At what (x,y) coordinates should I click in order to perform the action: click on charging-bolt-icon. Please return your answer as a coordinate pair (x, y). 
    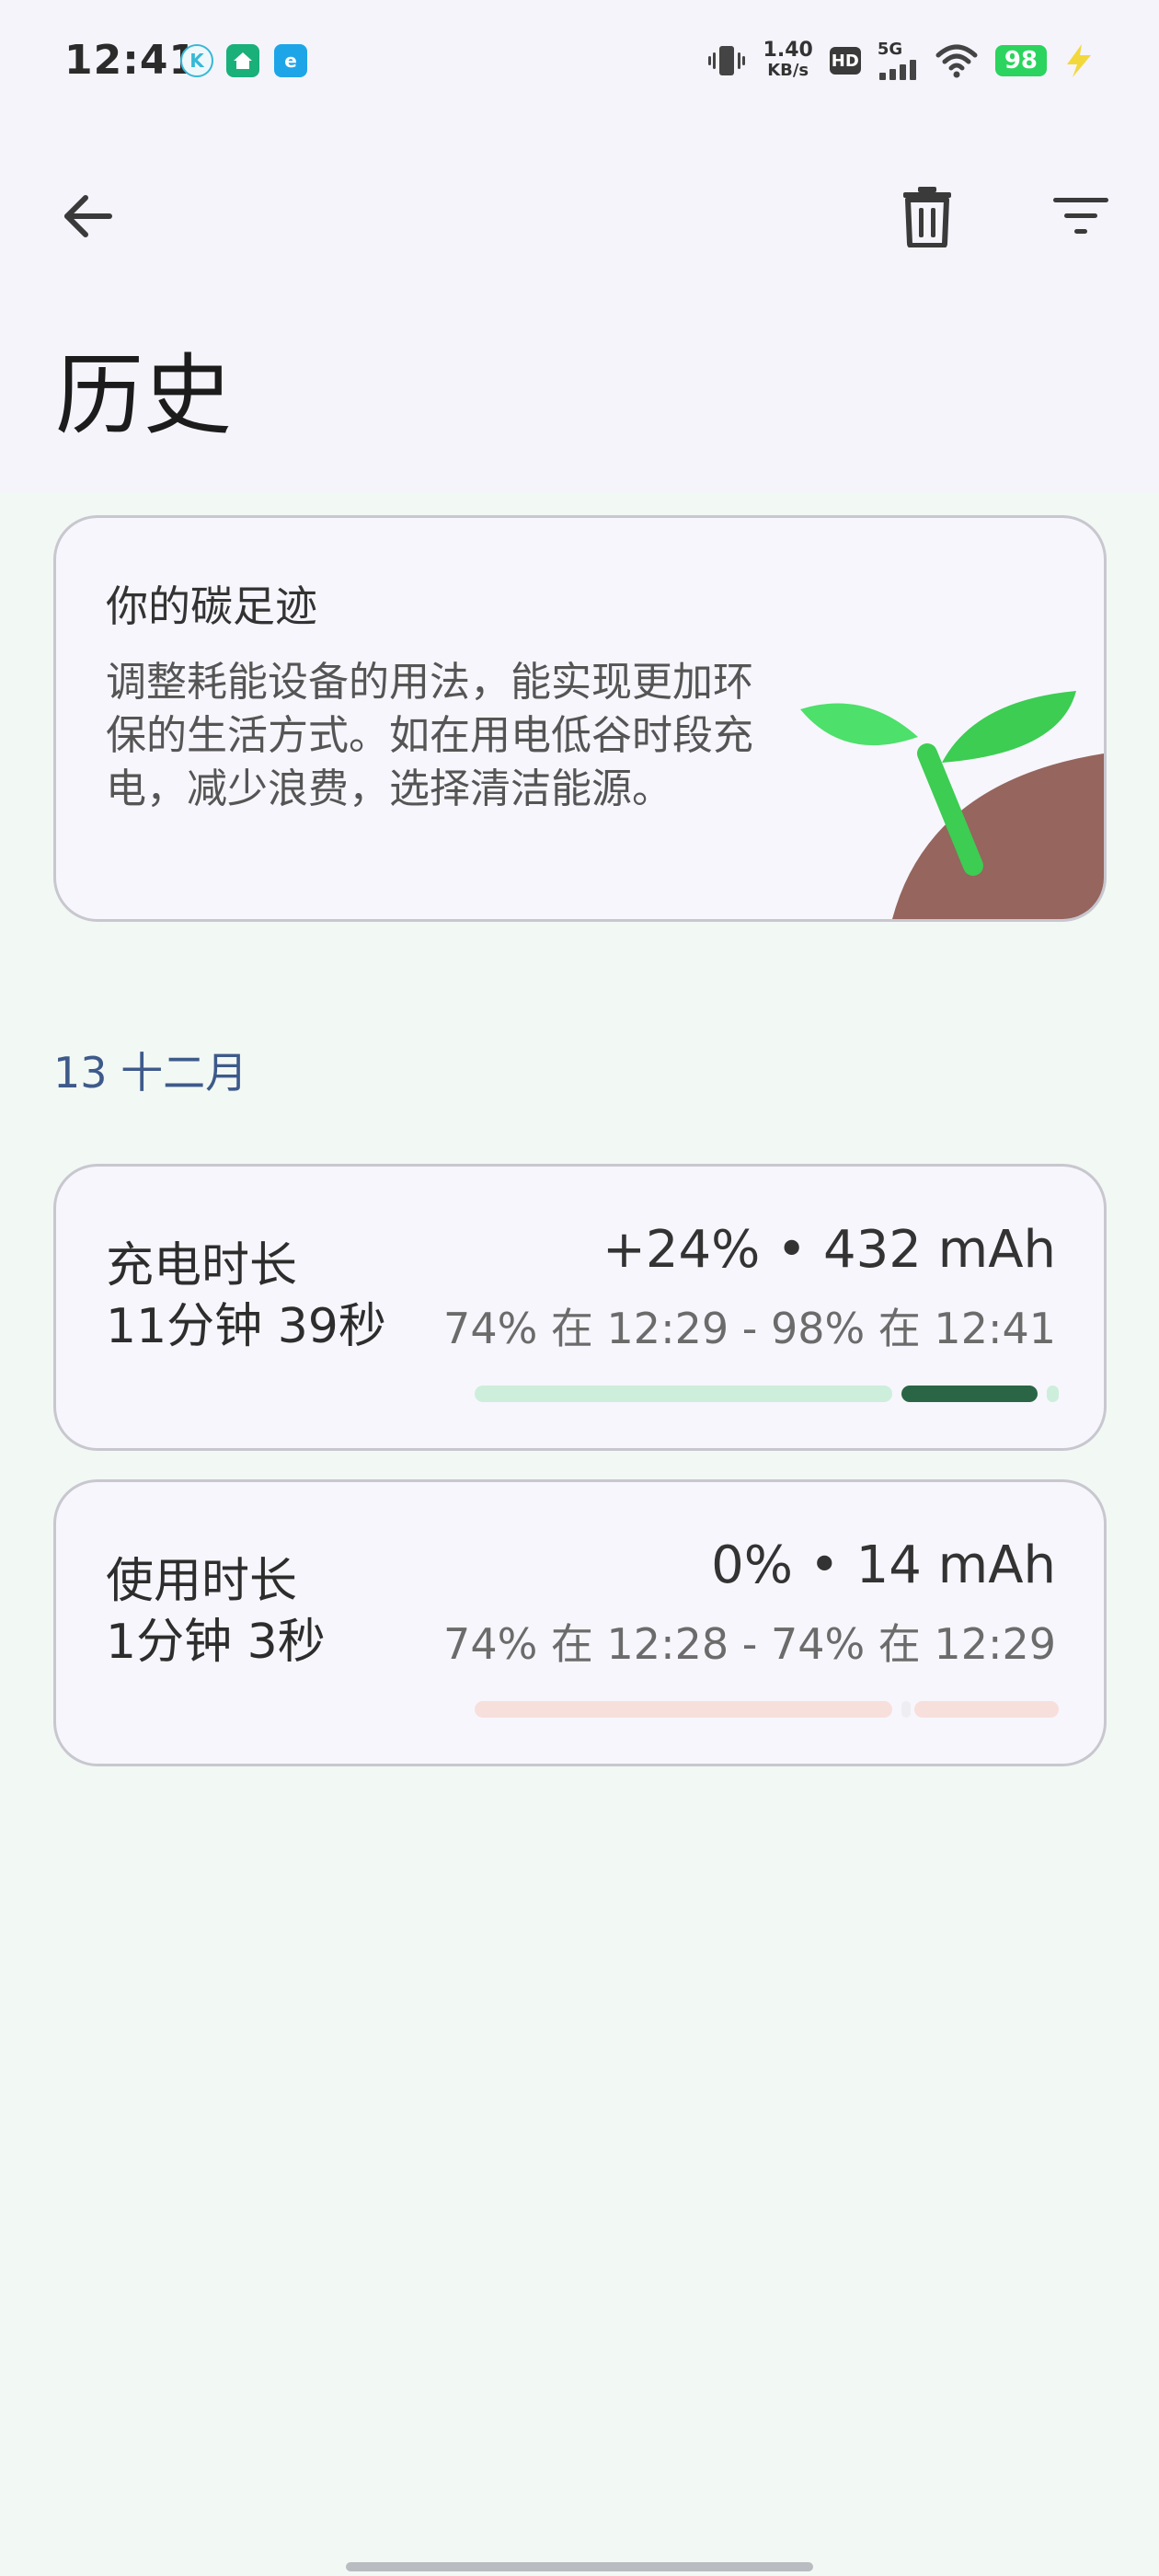
    Looking at the image, I should click on (1079, 60).